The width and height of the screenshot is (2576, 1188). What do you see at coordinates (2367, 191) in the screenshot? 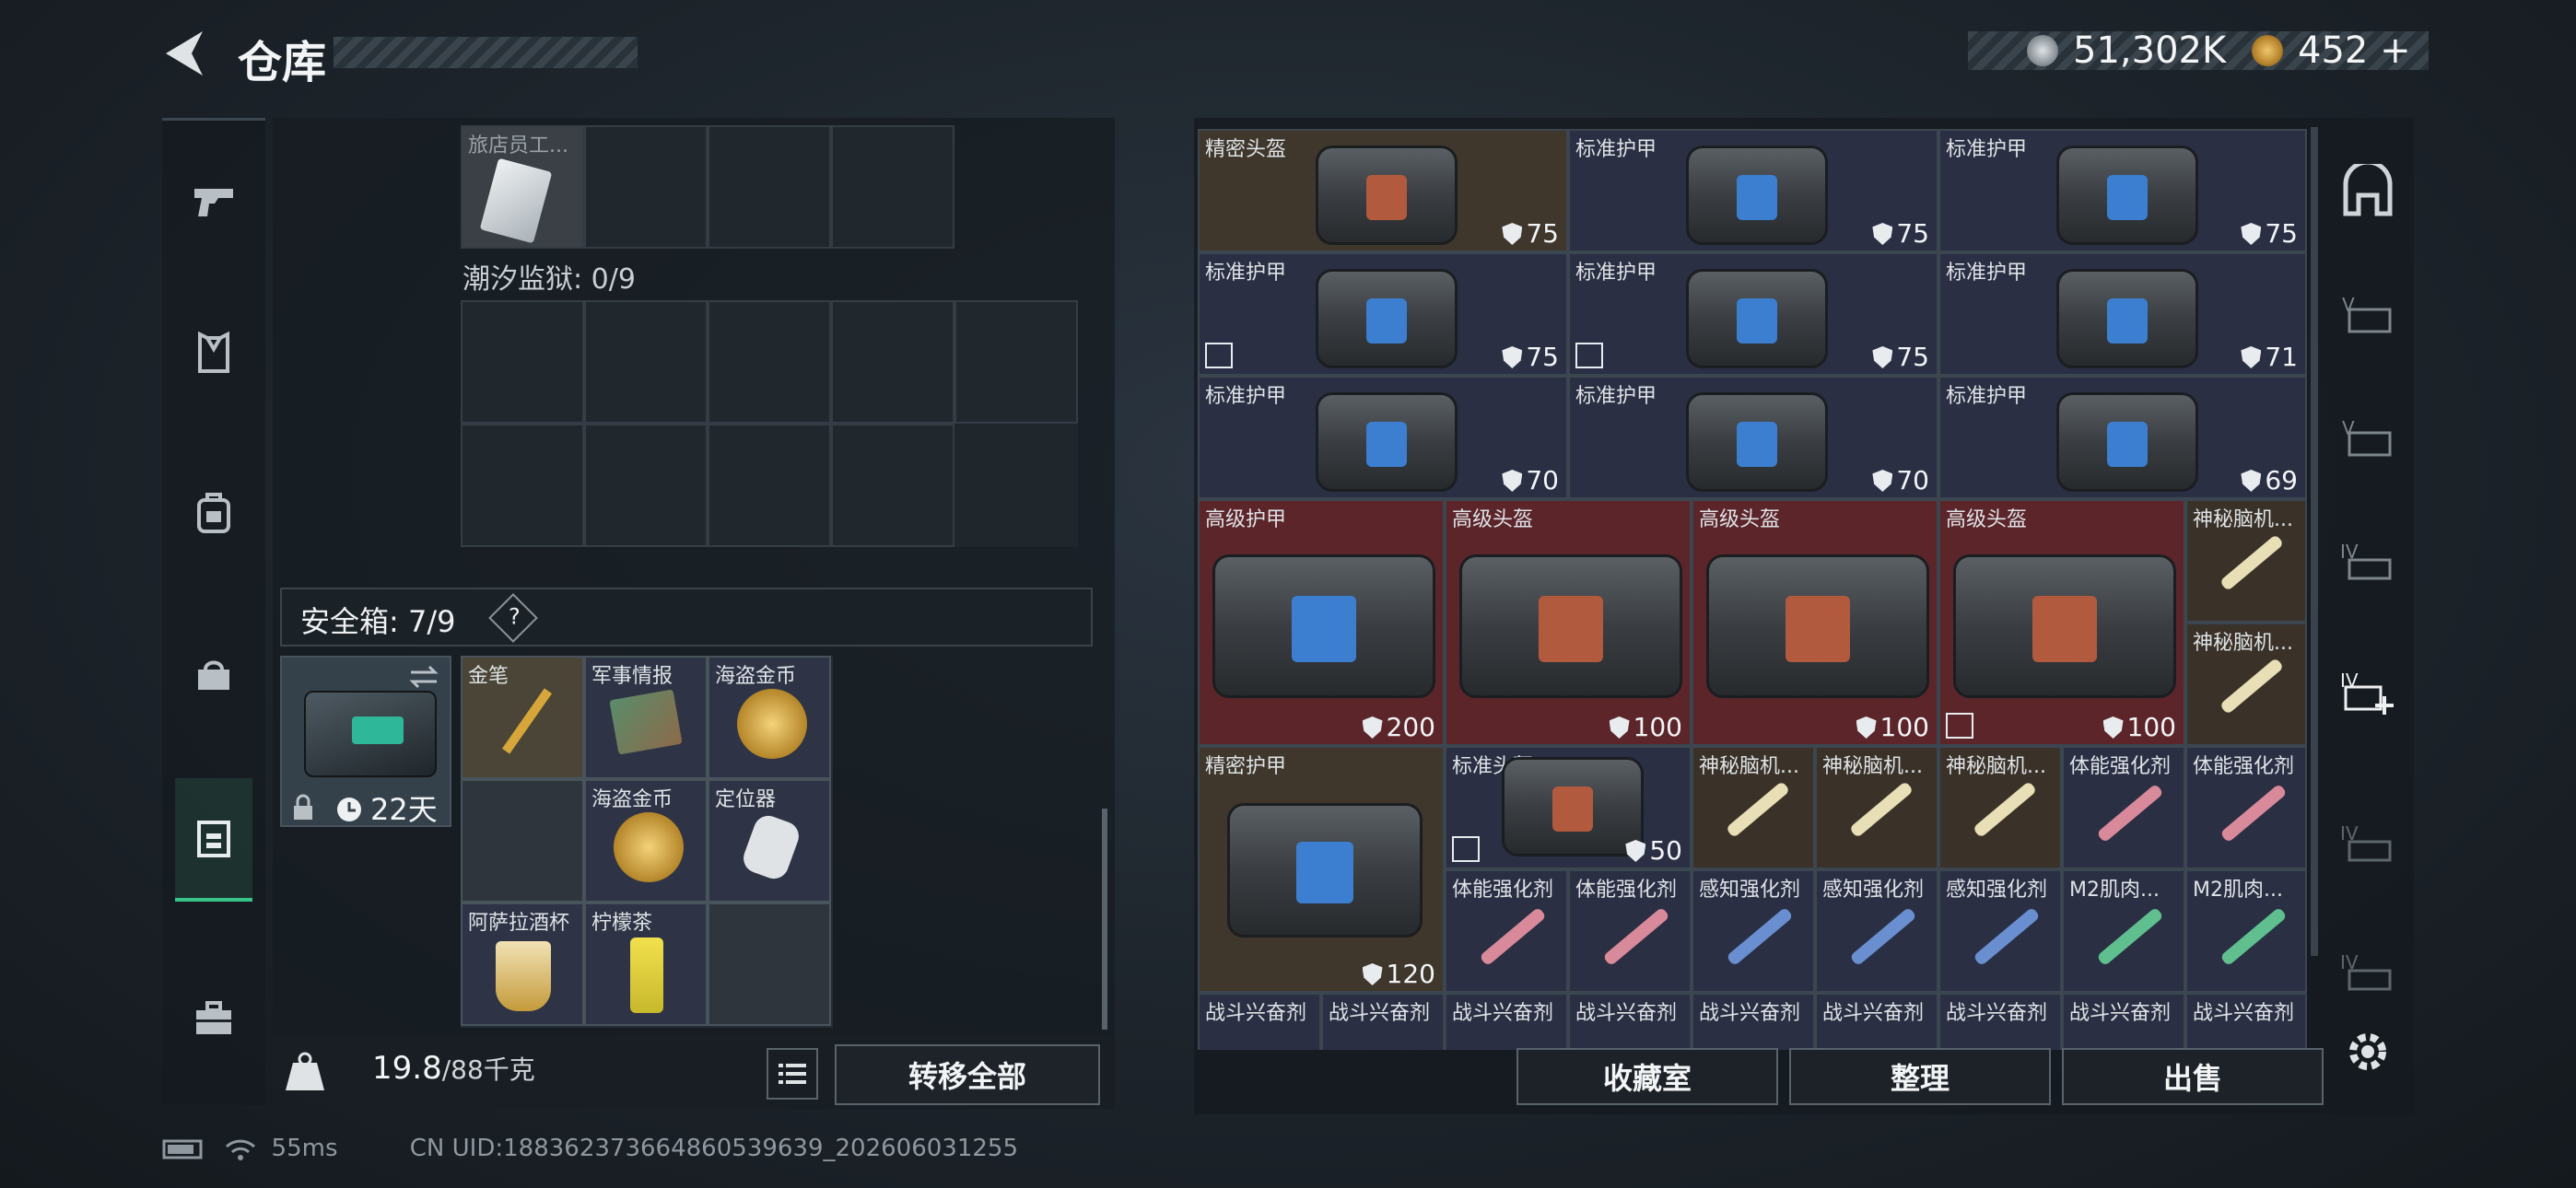
I see `stash-tab-home-icon` at bounding box center [2367, 191].